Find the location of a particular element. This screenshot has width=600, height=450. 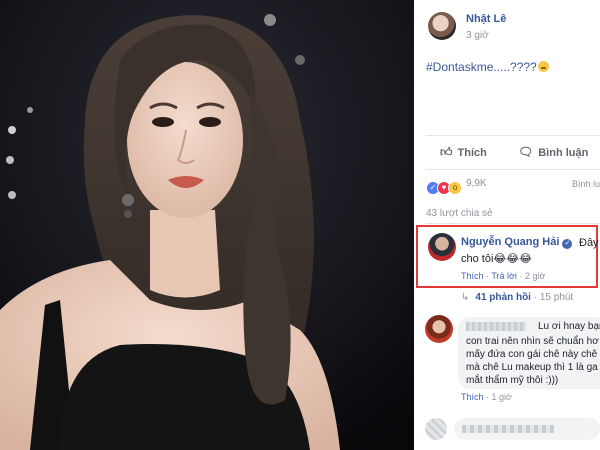

comment-line: Lu ơi hnay bạn đẹp is located at coordinates (569, 326).